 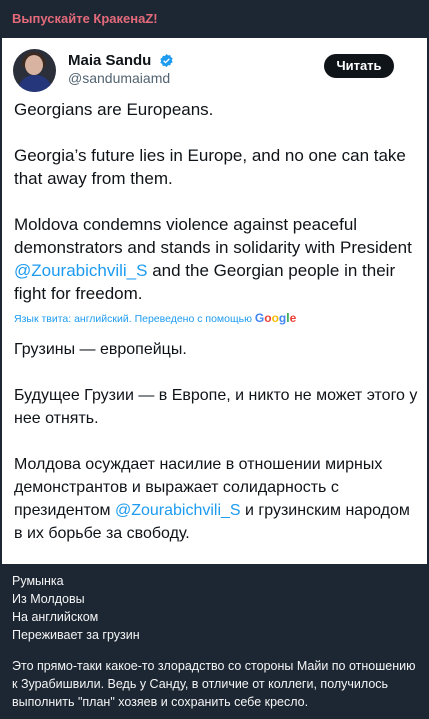 What do you see at coordinates (214, 19) in the screenshot?
I see `channel-header: Выпускайте КракенаZ!` at bounding box center [214, 19].